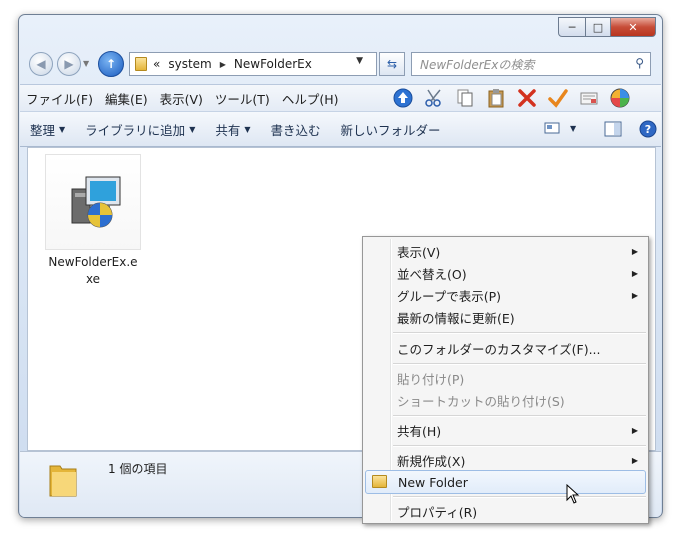  Describe the element at coordinates (93, 271) in the screenshot. I see `file-name: NewFolderEx.exe` at that location.